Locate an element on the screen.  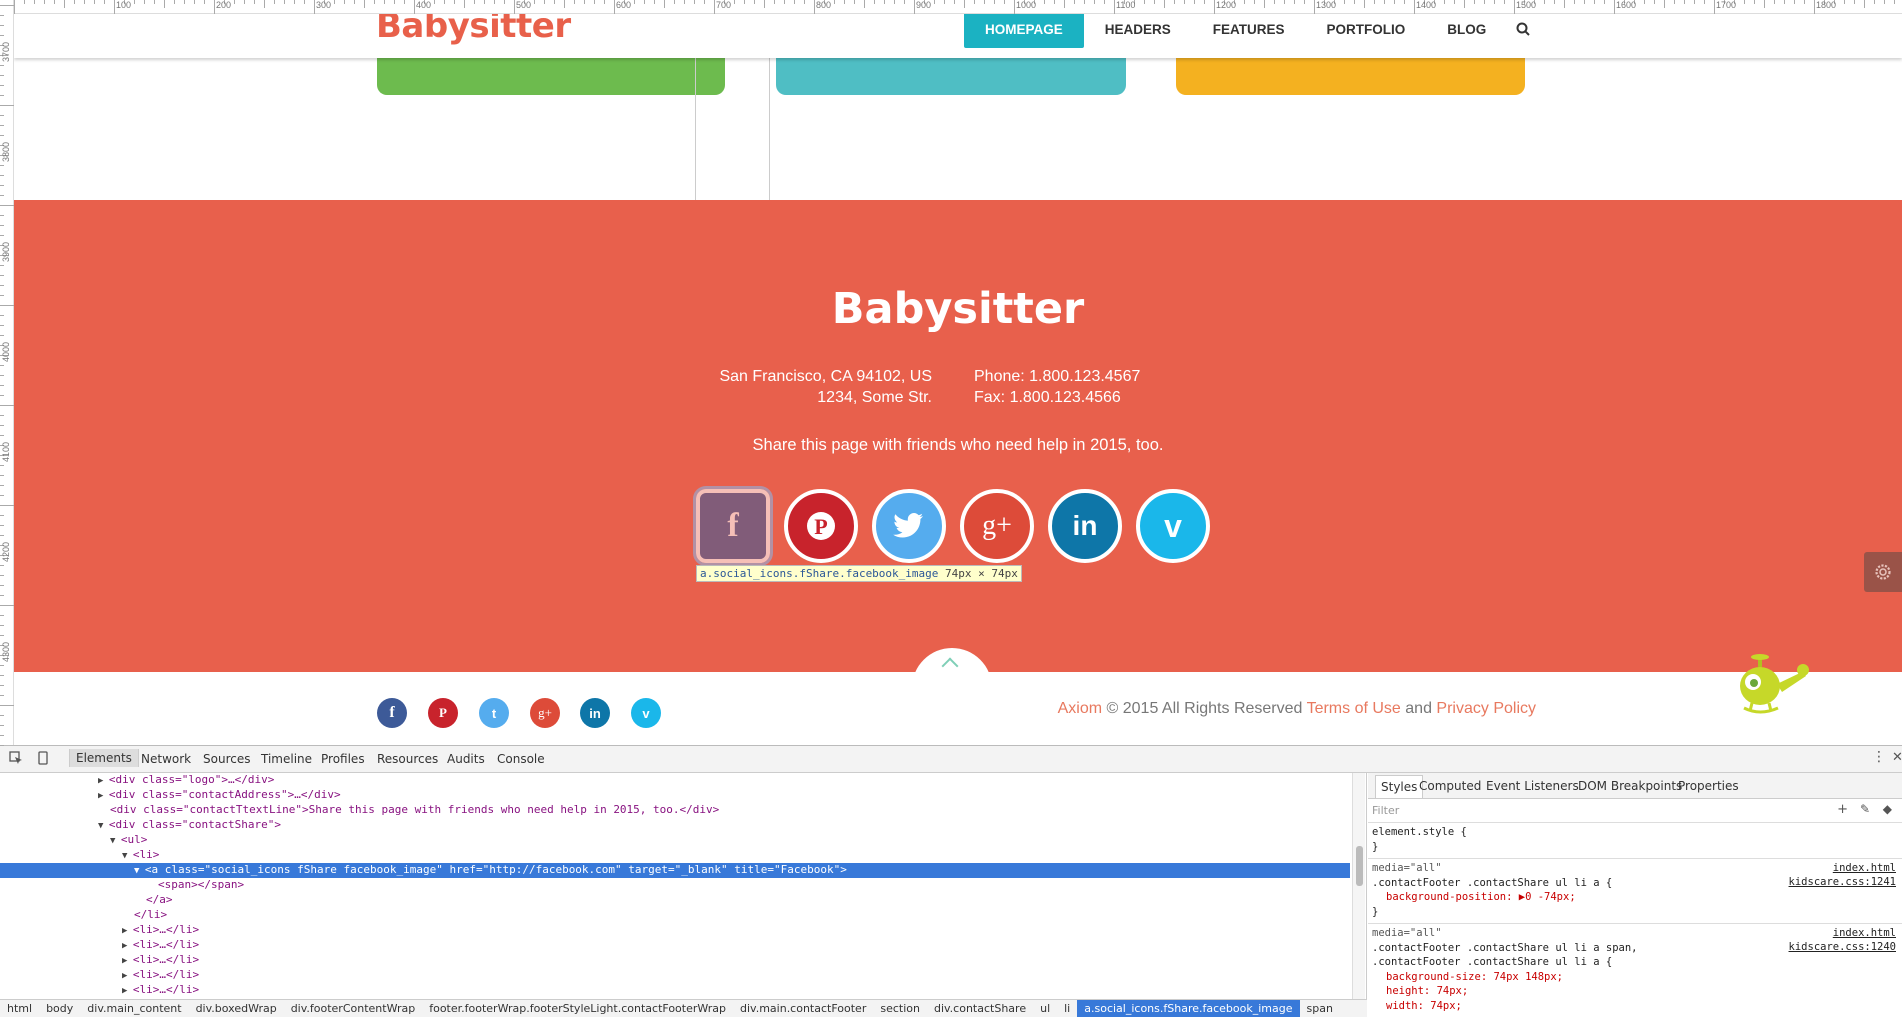
dom-node: ▼ <ul> is located at coordinates (675, 840).